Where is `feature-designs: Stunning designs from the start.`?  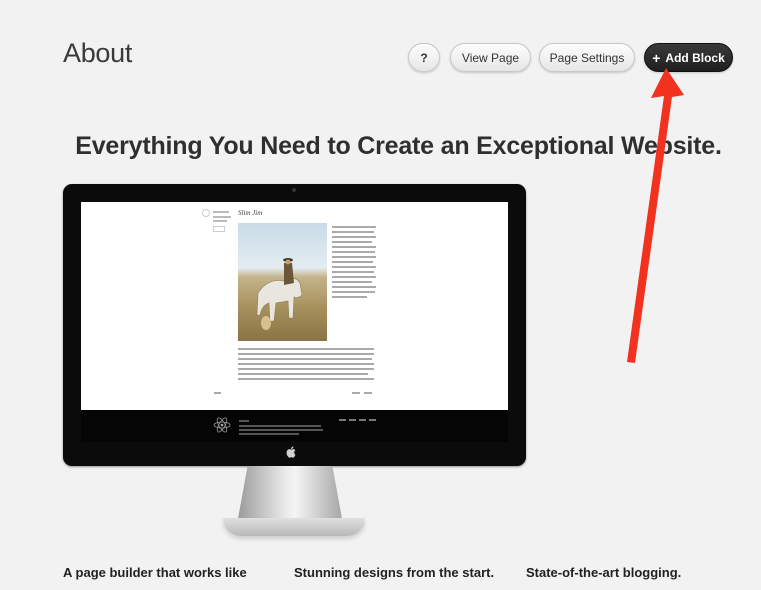 feature-designs: Stunning designs from the start. is located at coordinates (394, 572).